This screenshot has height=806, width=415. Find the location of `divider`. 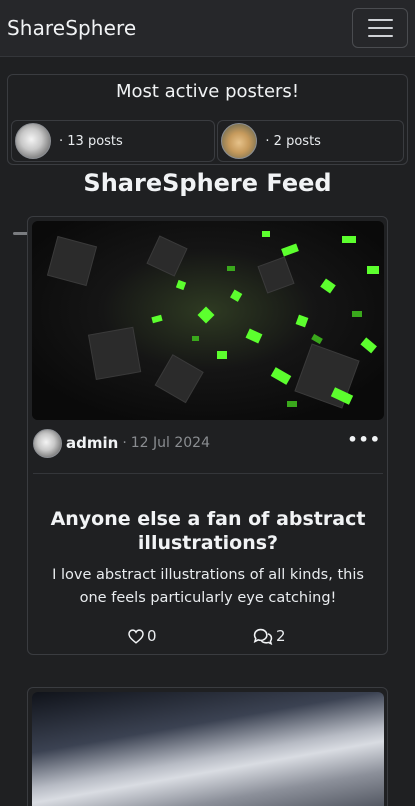

divider is located at coordinates (208, 473).